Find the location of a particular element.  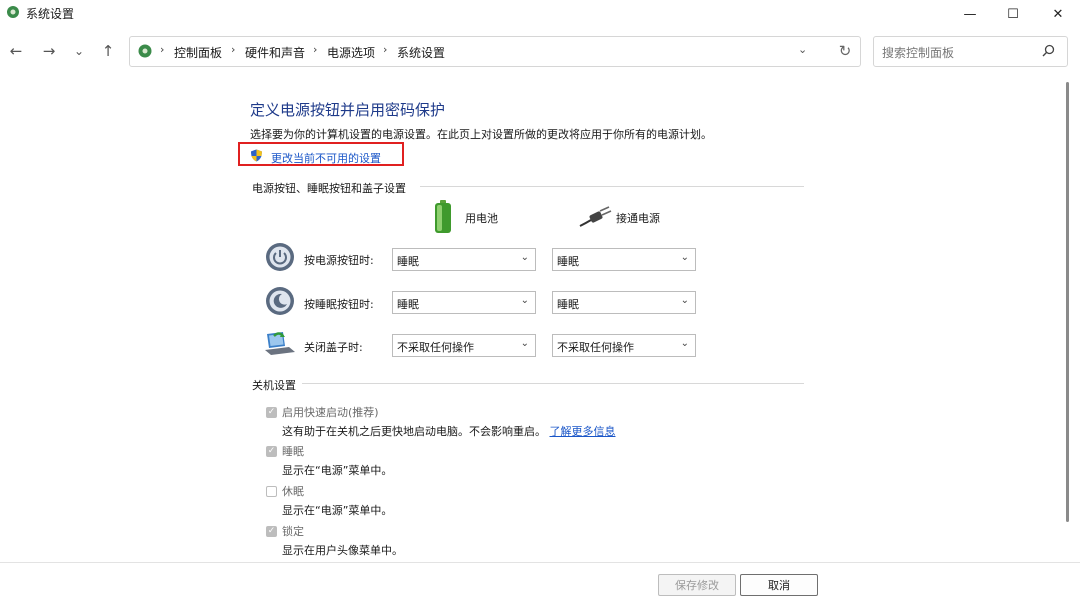

forward-arrow-icon: → is located at coordinates (49, 51).